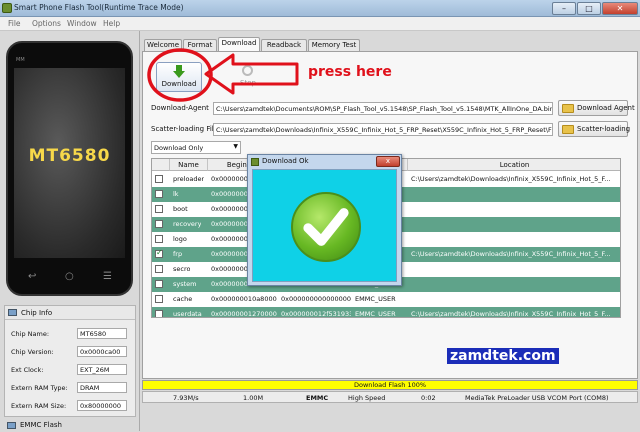 The height and width of the screenshot is (432, 640). What do you see at coordinates (182, 269) in the screenshot?
I see `cell-name: secro` at bounding box center [182, 269].